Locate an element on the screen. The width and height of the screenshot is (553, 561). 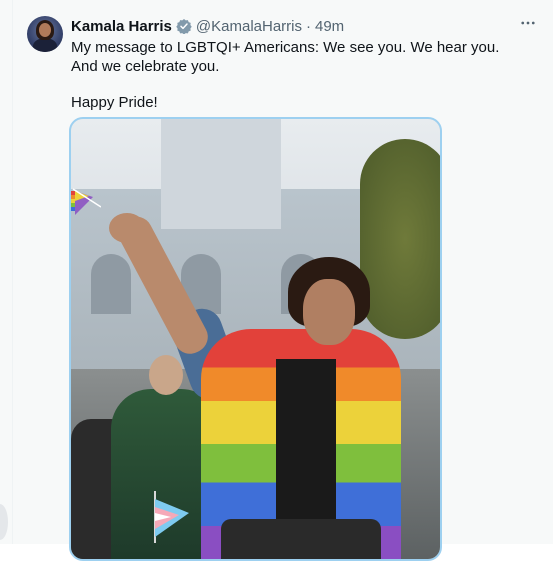
avatar is located at coordinates (45, 34).